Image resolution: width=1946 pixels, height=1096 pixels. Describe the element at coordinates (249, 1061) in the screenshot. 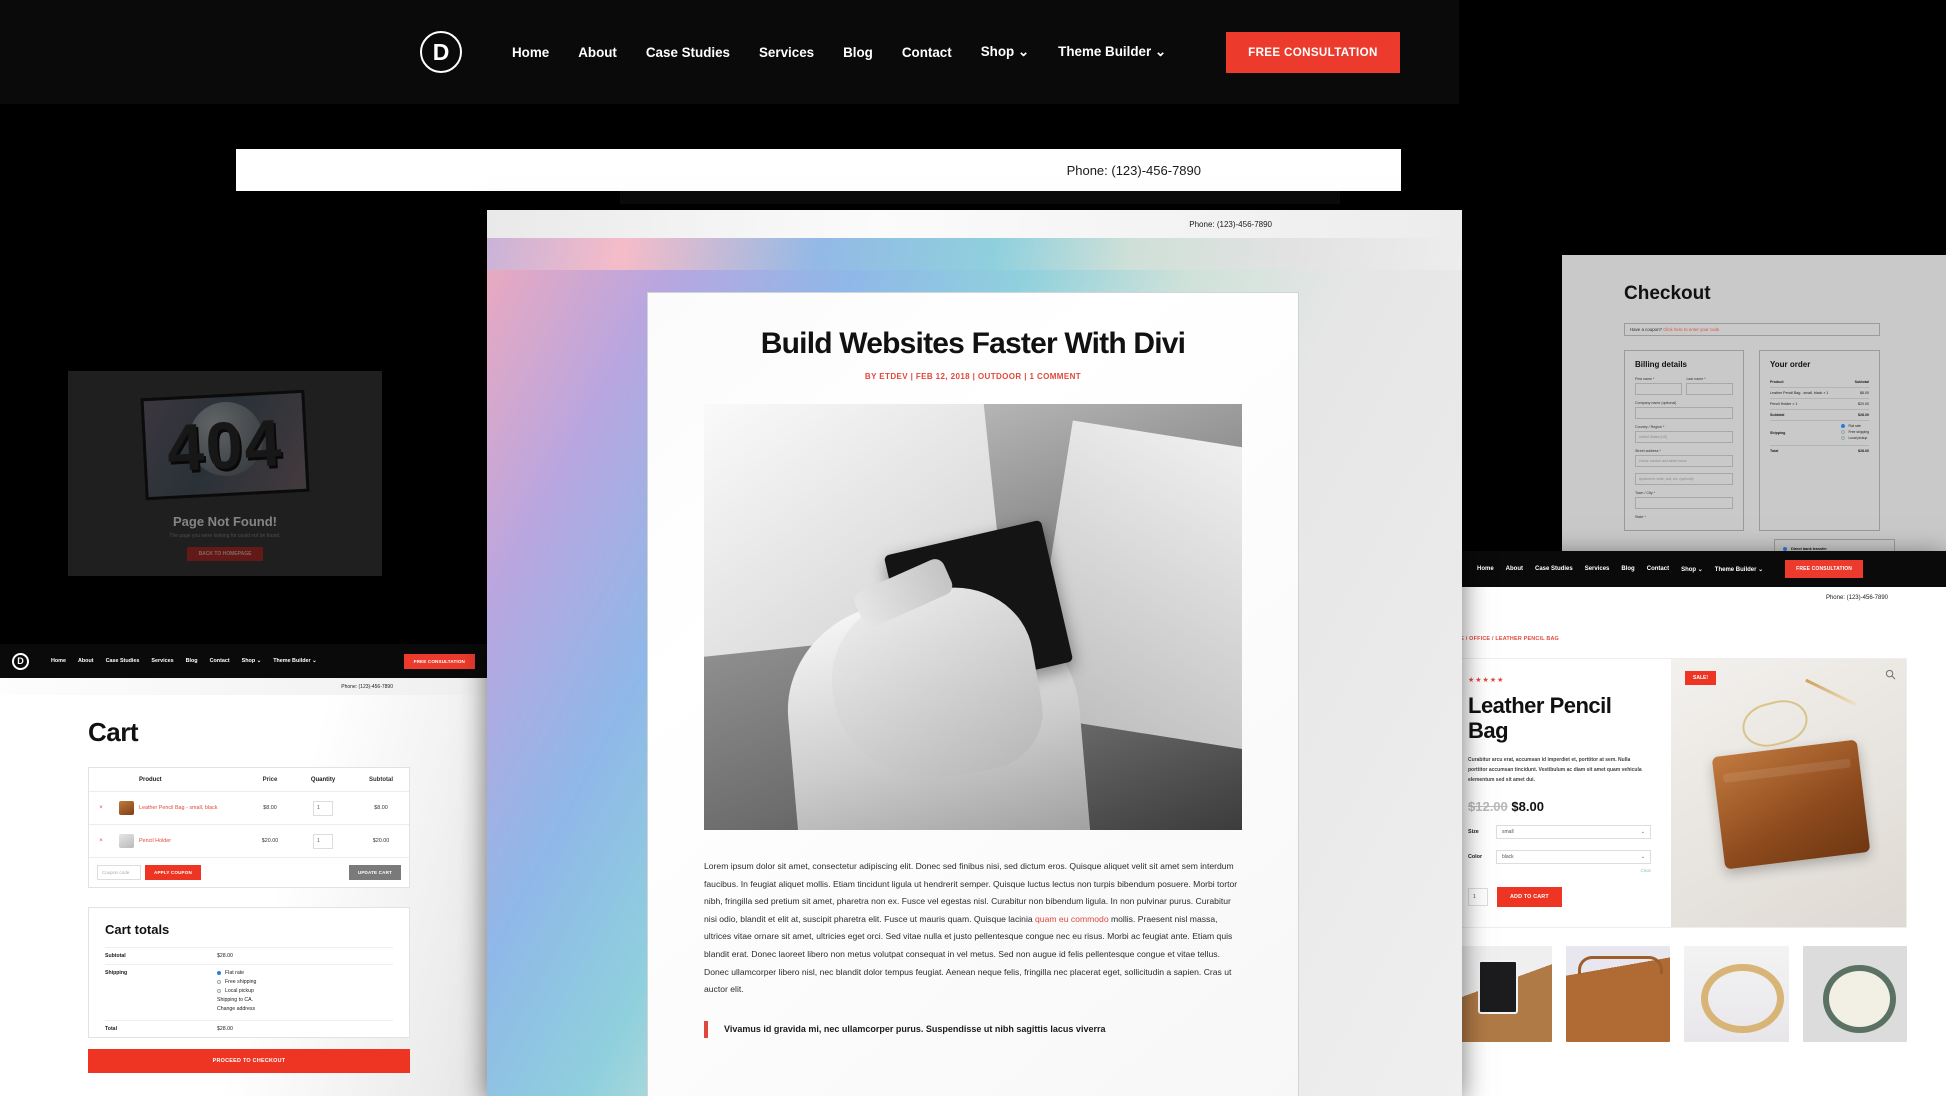

I see `proceed-to-checkout-button: PROCEED TO CHECKOUT` at that location.